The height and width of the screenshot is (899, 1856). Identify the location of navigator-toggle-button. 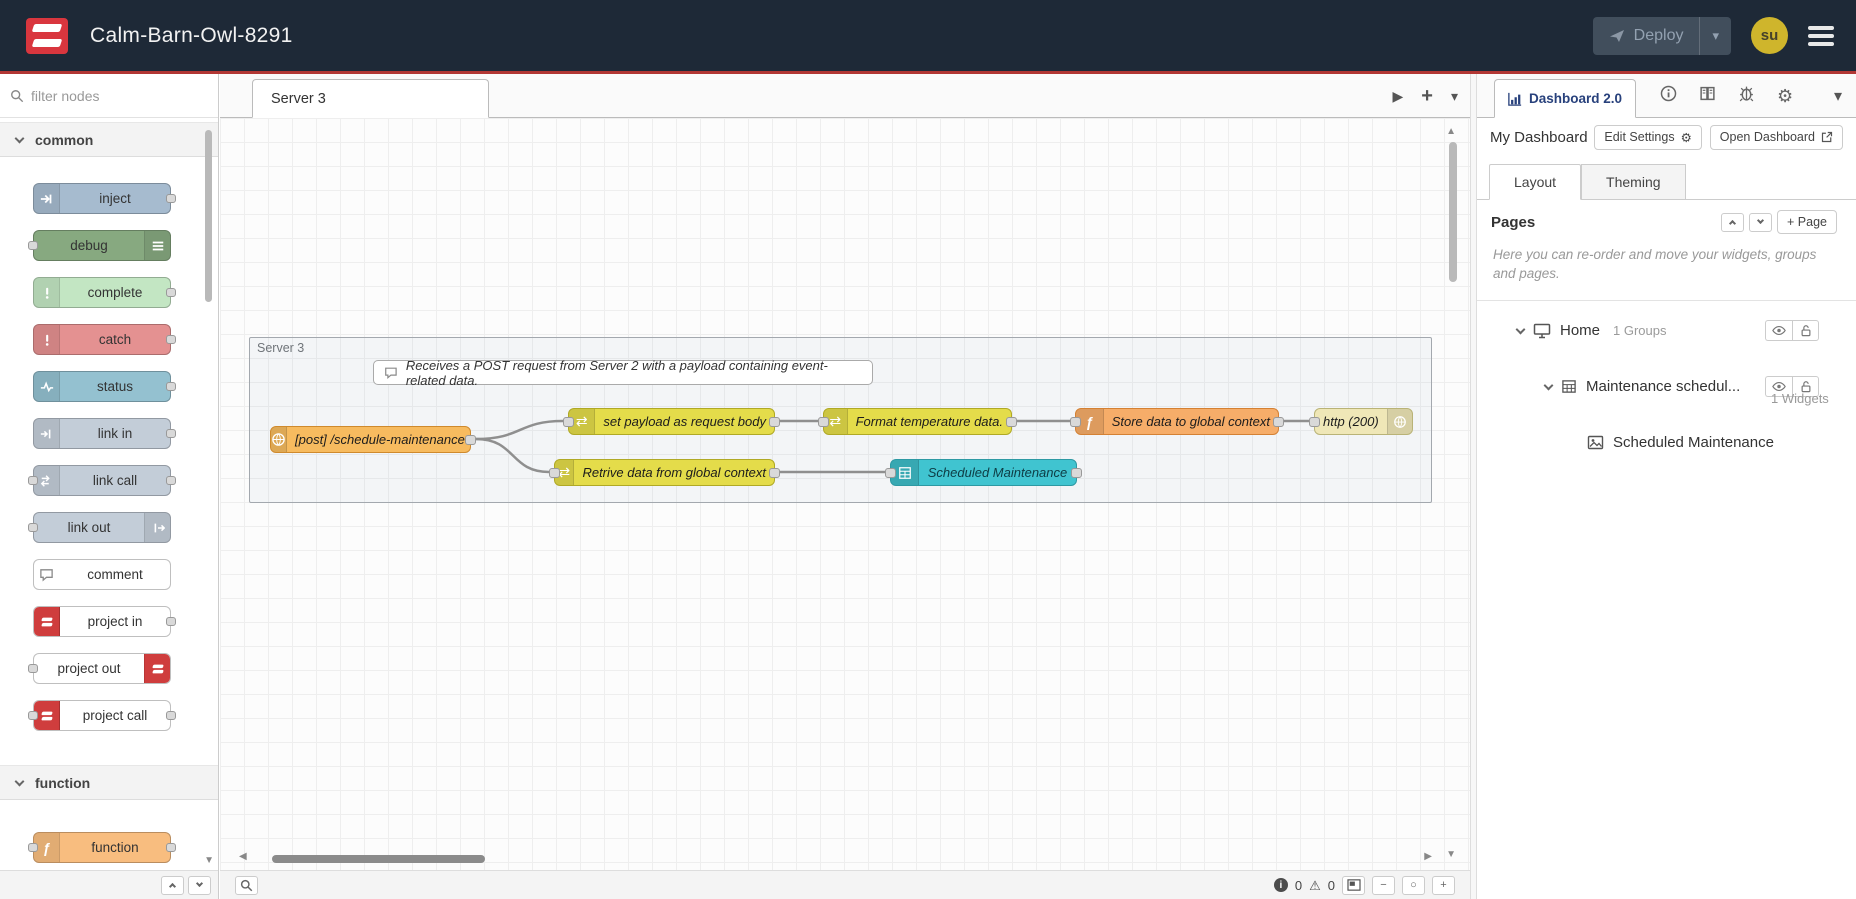
(1353, 885).